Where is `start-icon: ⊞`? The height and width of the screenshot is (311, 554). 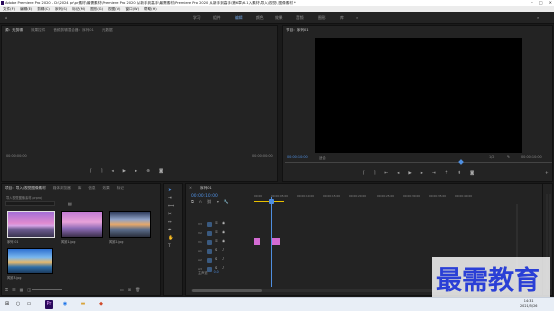
start-icon: ⊞ is located at coordinates (7, 304).